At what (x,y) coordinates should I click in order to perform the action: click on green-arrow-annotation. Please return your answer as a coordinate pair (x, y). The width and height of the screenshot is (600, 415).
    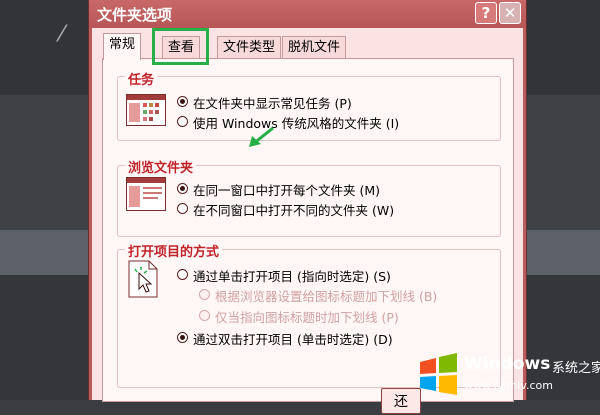
    Looking at the image, I should click on (261, 136).